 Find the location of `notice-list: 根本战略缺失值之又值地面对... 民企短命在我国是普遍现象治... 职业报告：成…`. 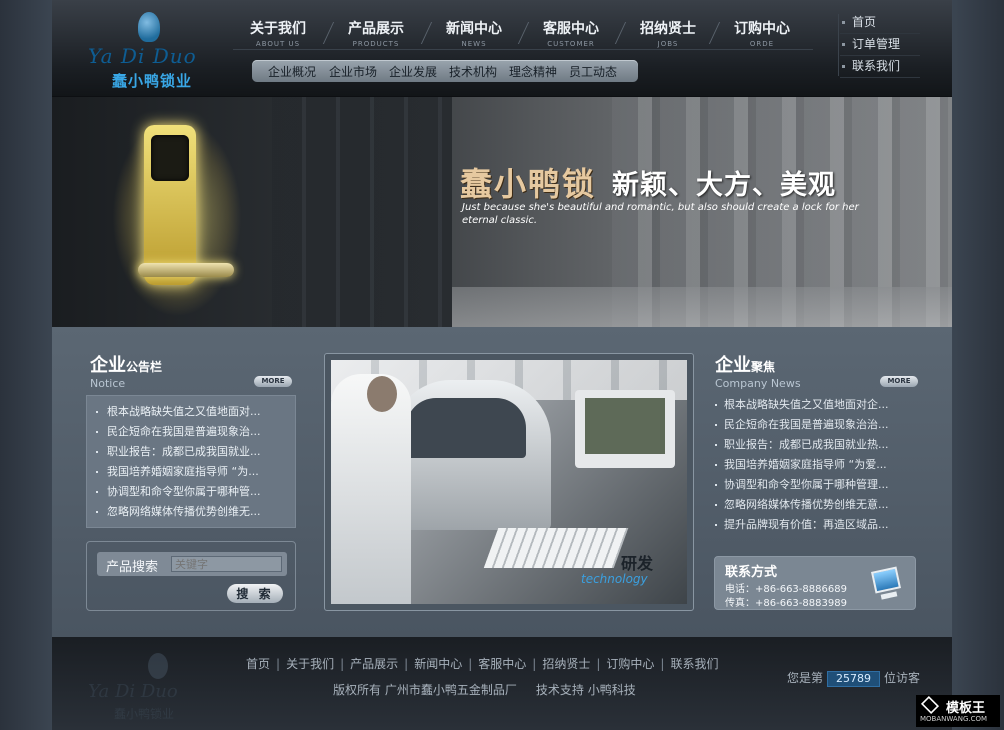

notice-list: 根本战略缺失值之又值地面对... 民企短命在我国是普遍现象治... 职业报告：成… is located at coordinates (191, 461).